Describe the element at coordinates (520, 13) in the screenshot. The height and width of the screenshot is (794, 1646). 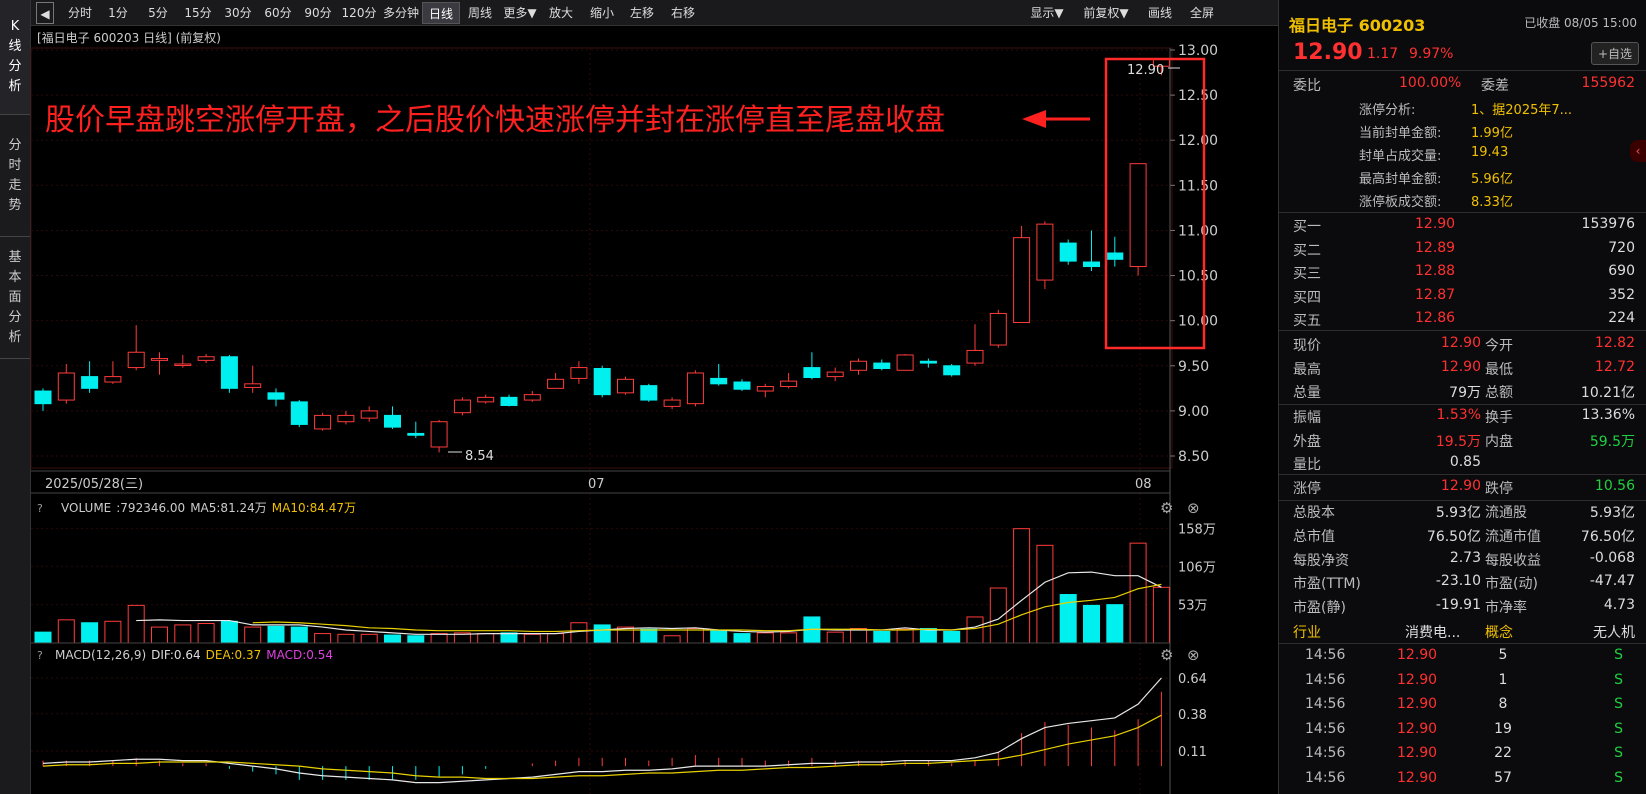
I see `toolbar-button-11: 更多▼` at that location.